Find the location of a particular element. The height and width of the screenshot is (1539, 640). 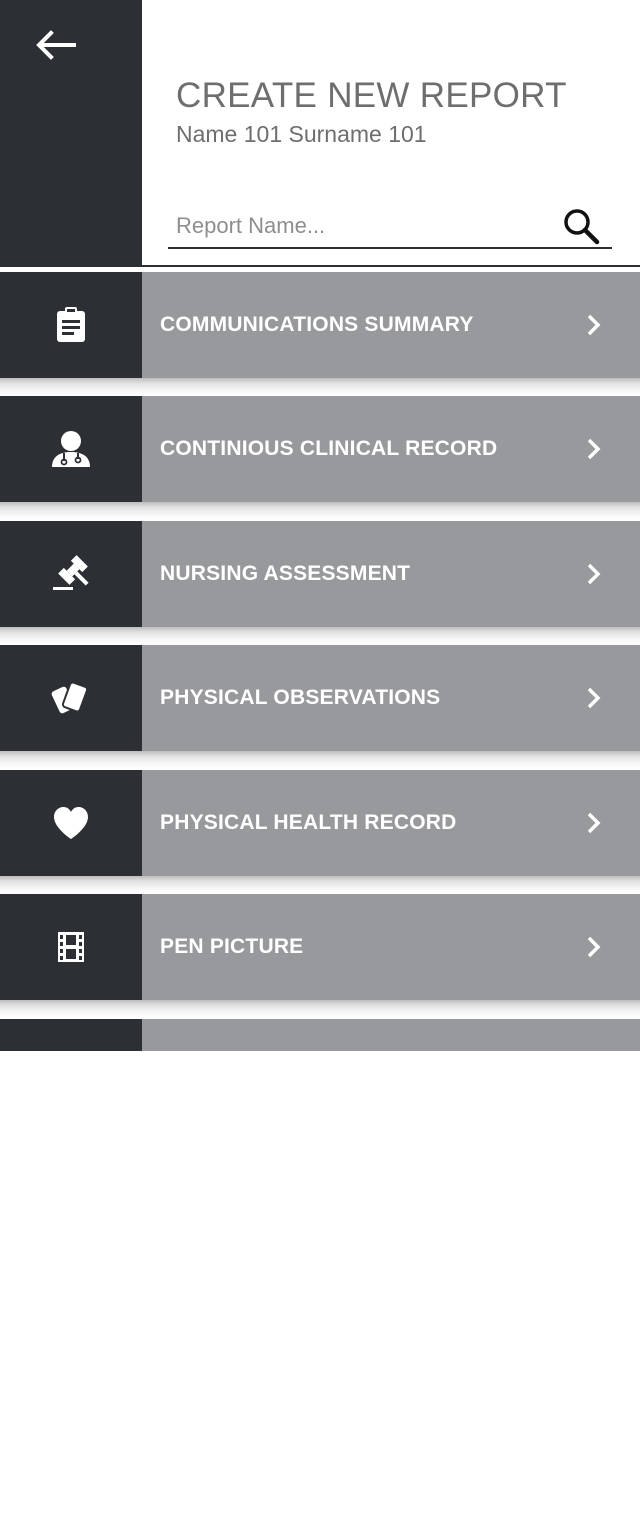

search-underline is located at coordinates (390, 248).